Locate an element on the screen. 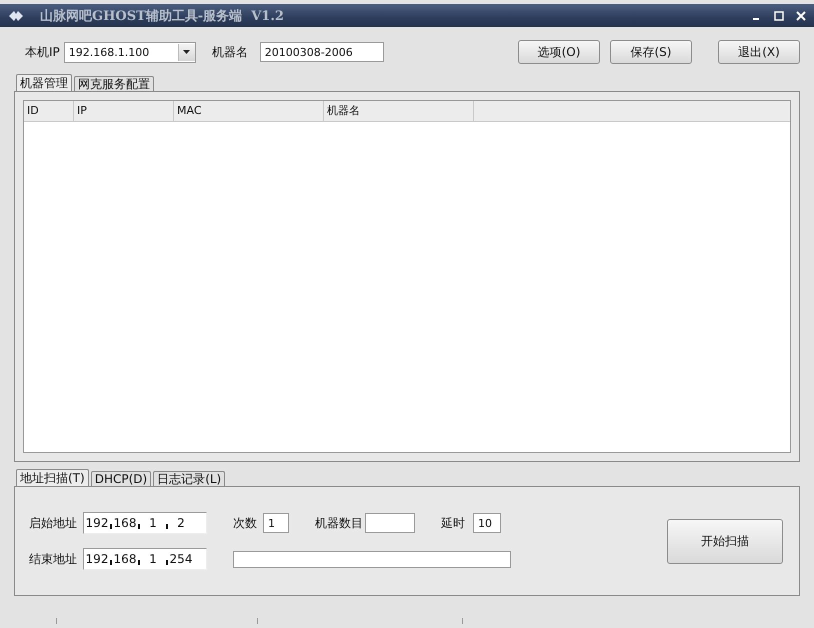  tab: 网克服务配置 is located at coordinates (114, 83).